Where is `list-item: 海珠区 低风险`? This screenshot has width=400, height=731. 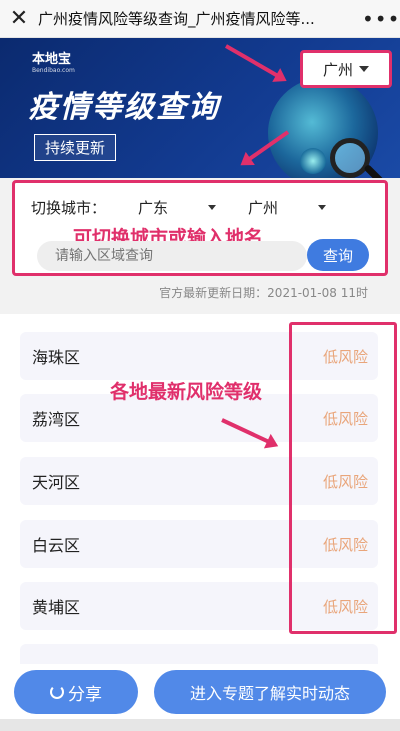
list-item: 海珠区 低风险 is located at coordinates (199, 356).